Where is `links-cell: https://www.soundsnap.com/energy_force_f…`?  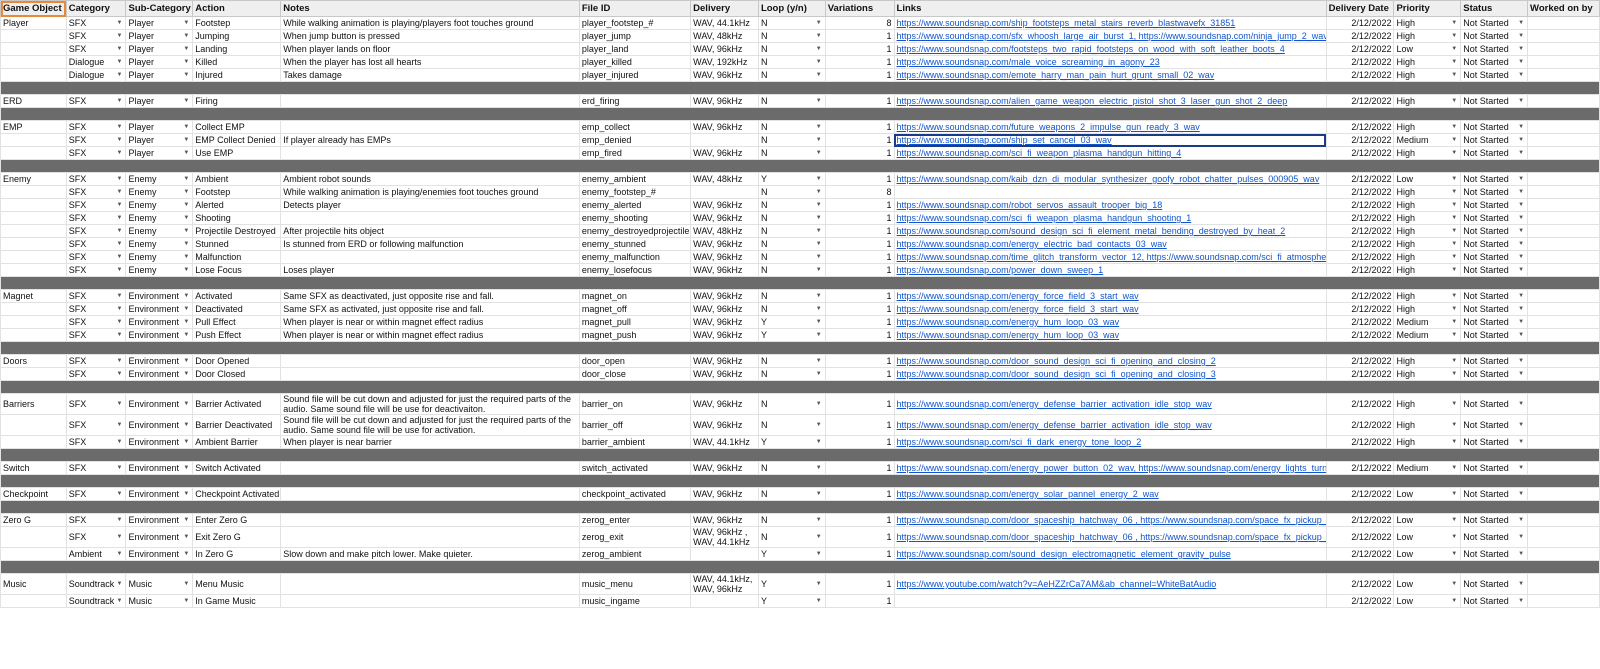 links-cell: https://www.soundsnap.com/energy_force_f… is located at coordinates (1110, 309).